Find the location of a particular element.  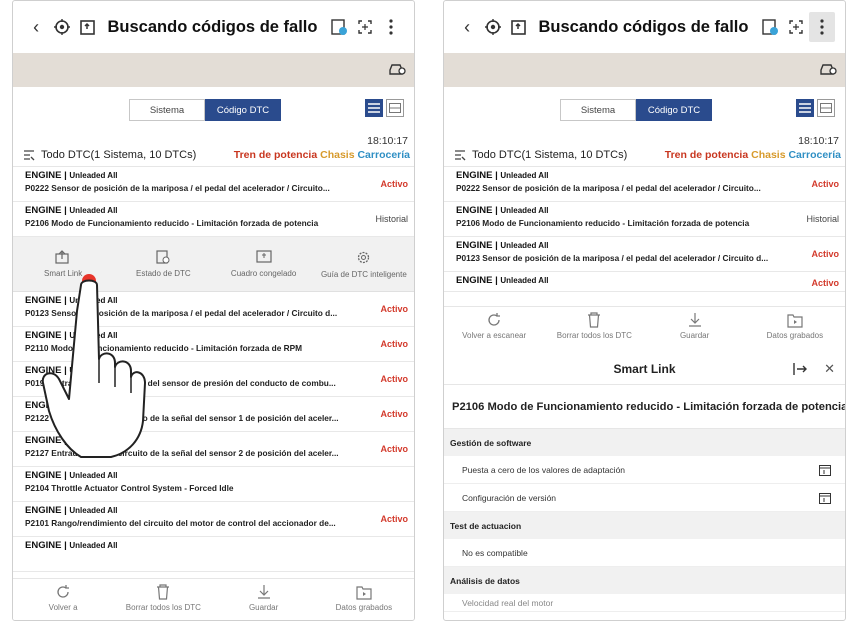

section-data-analysis: Análisis de datos is located at coordinates (644, 580).